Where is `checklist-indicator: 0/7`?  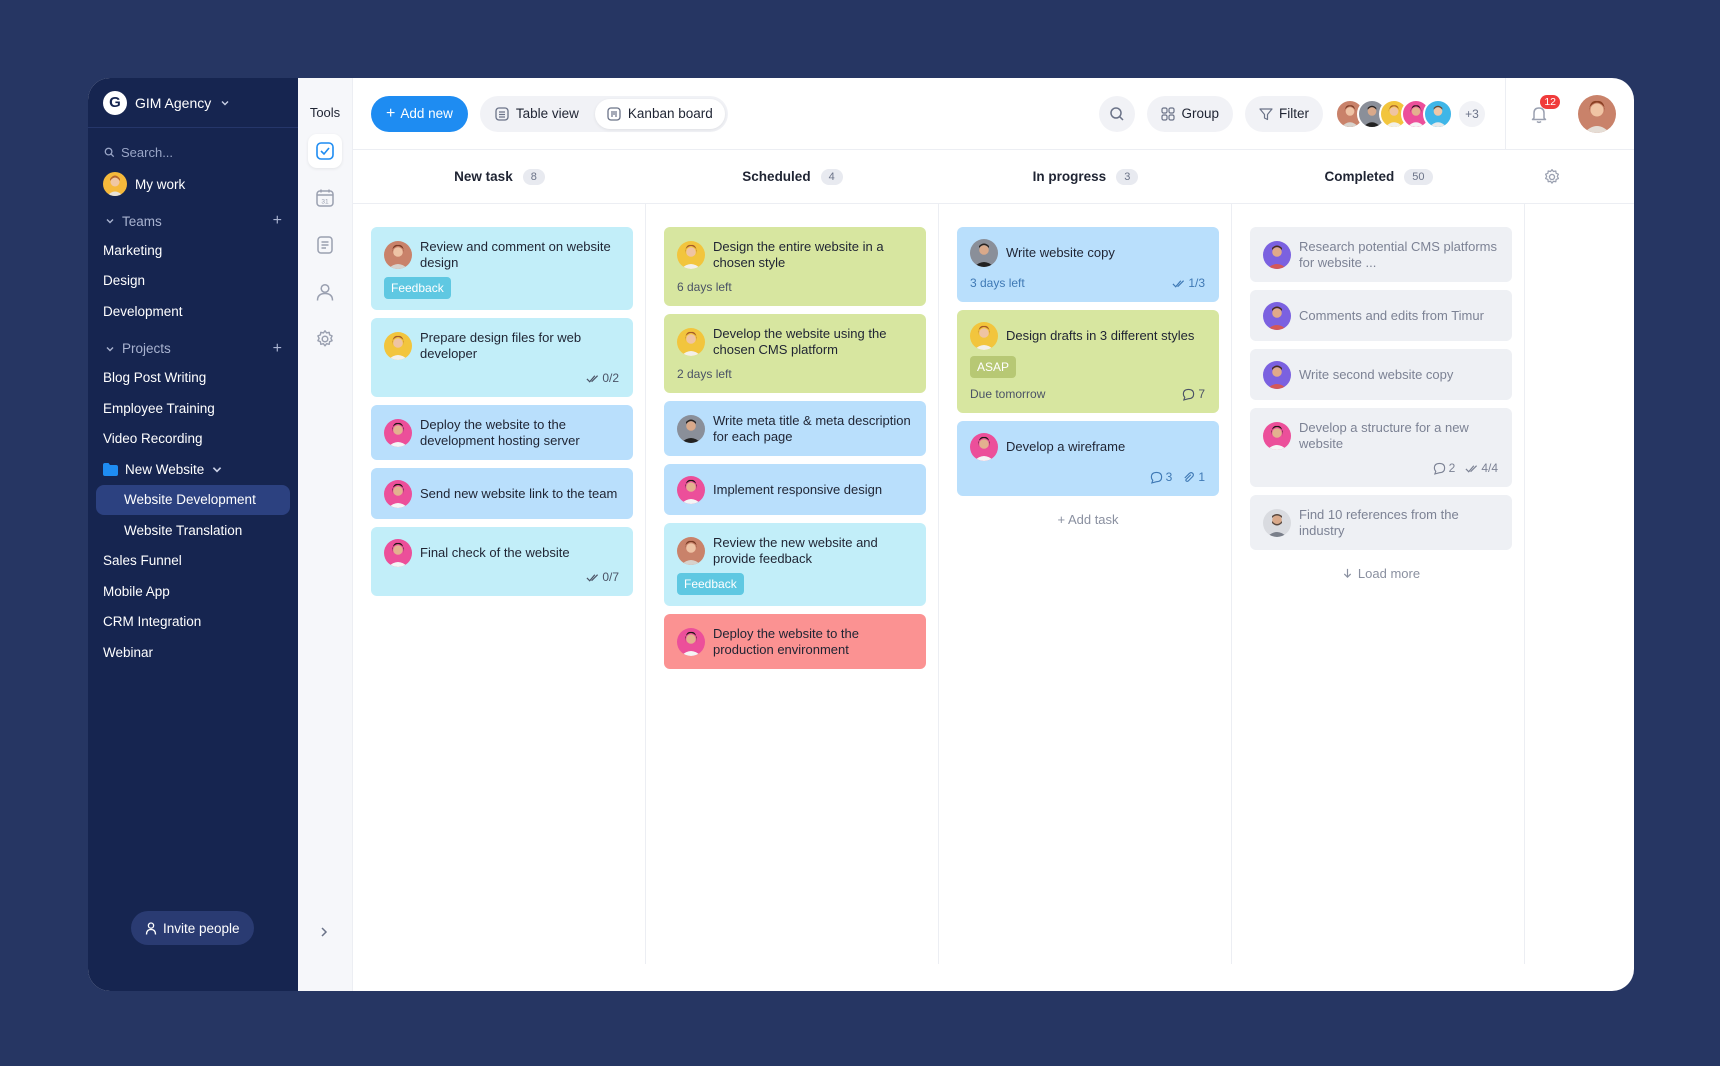
checklist-indicator: 0/7 is located at coordinates (602, 577).